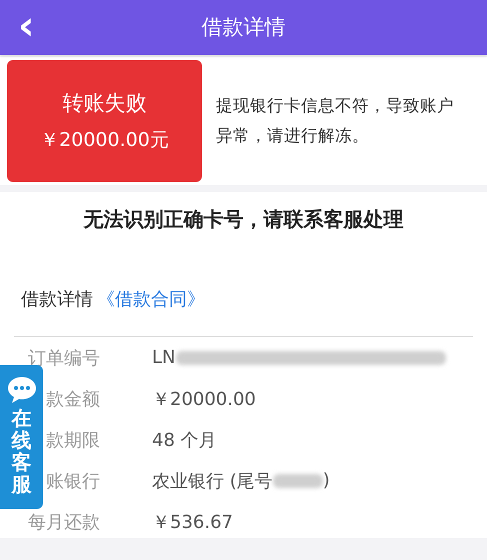 This screenshot has width=487, height=560. What do you see at coordinates (104, 103) in the screenshot?
I see `status-title: 转账失败` at bounding box center [104, 103].